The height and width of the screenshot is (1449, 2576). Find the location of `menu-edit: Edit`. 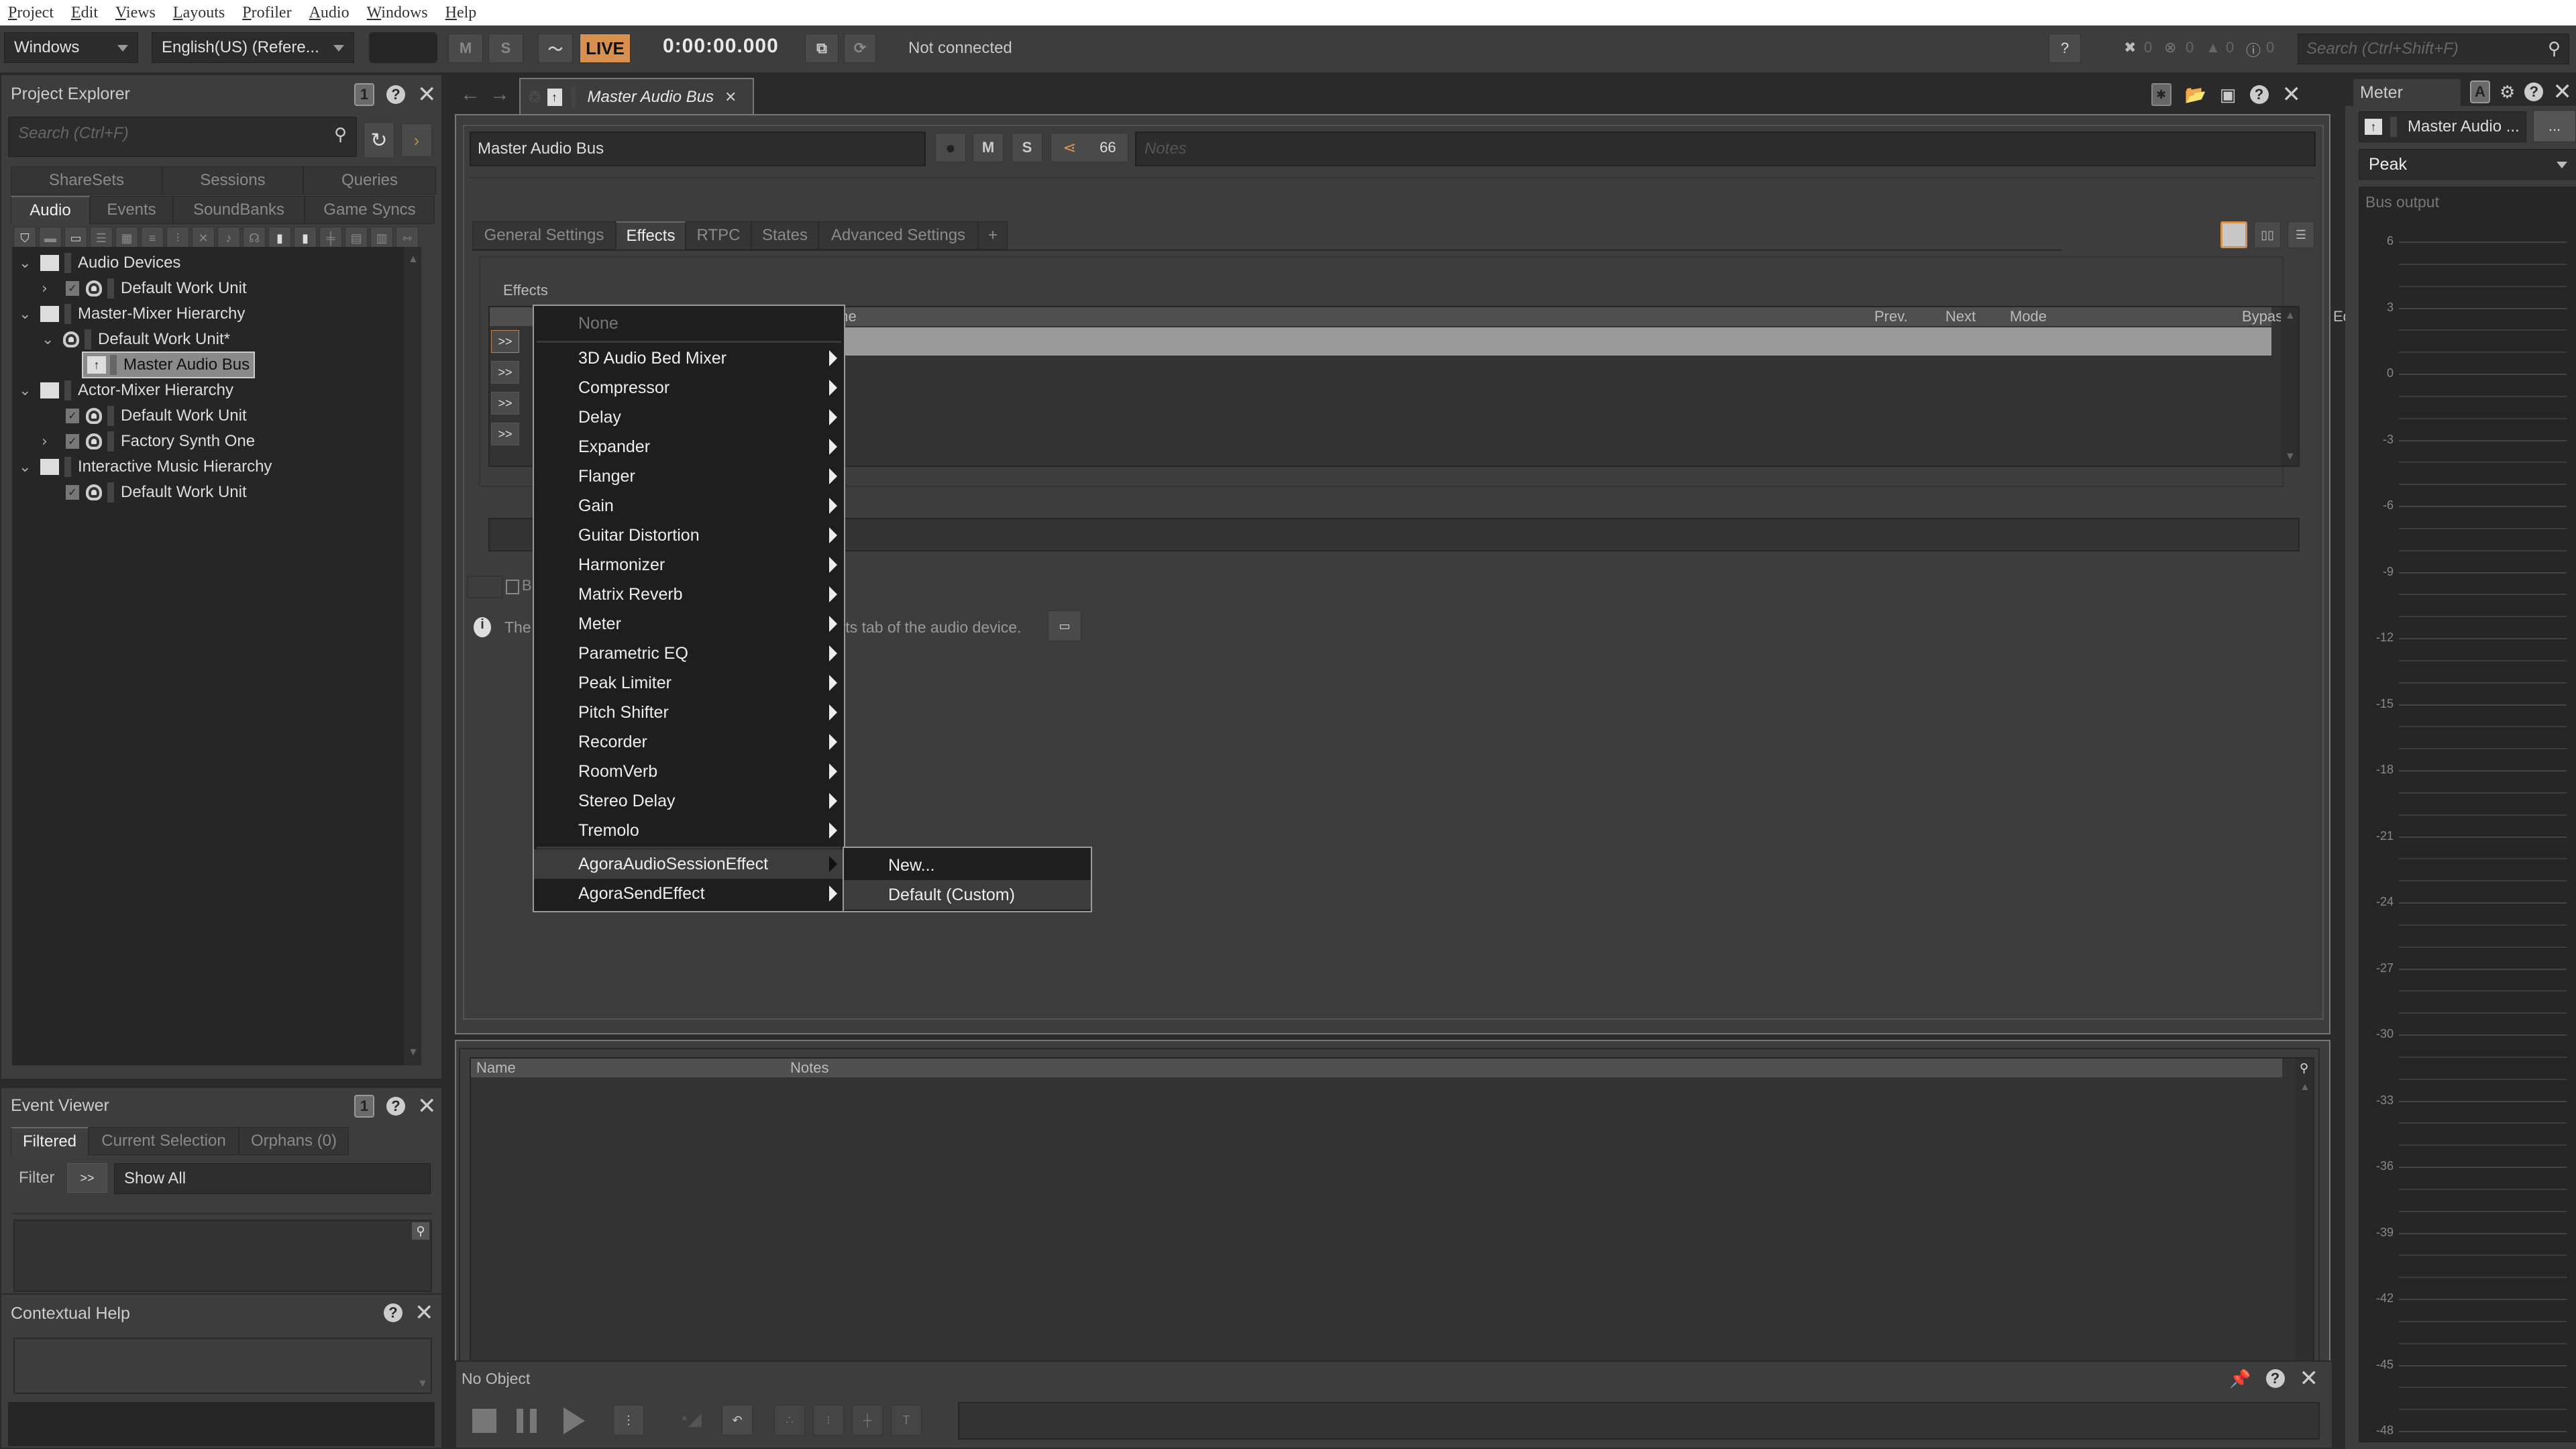

menu-edit: Edit is located at coordinates (84, 13).